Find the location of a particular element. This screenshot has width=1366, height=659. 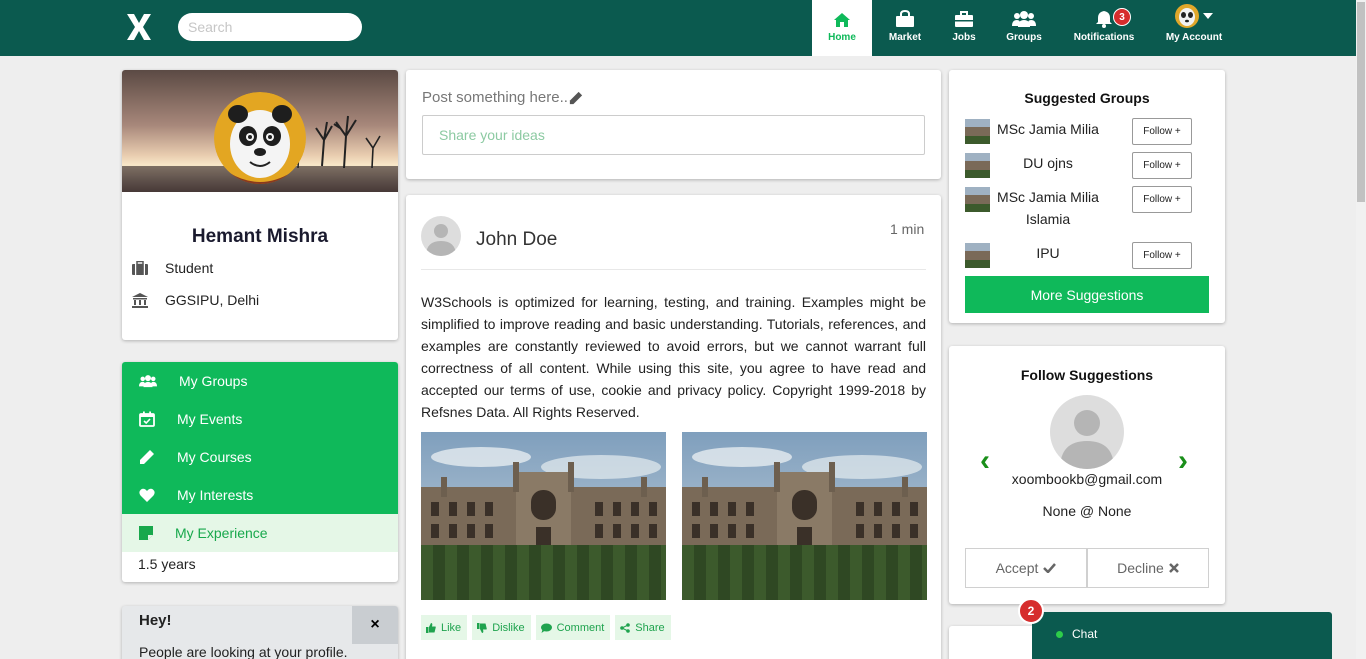

users-icon is located at coordinates (148, 380).